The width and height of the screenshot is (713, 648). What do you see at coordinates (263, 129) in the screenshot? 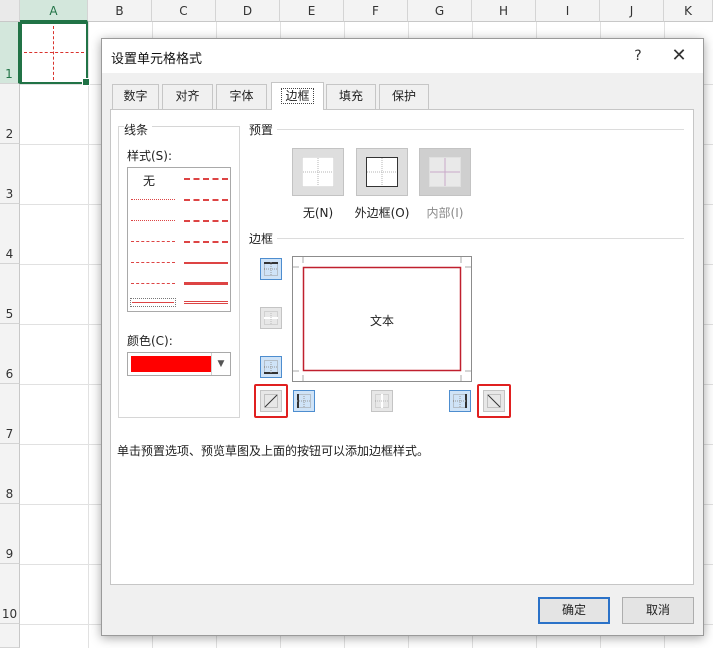
I see `presets-group-label: 预置` at bounding box center [263, 129].